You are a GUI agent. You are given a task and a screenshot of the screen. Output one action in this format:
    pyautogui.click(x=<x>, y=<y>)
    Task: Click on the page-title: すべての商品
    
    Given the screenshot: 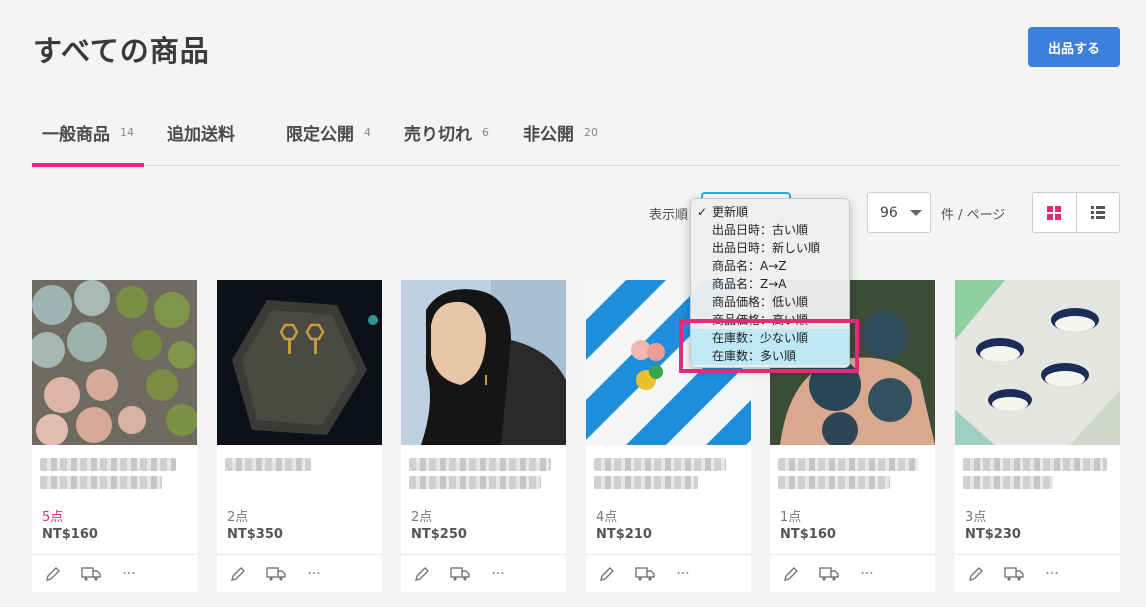 What is the action you would take?
    pyautogui.click(x=121, y=51)
    